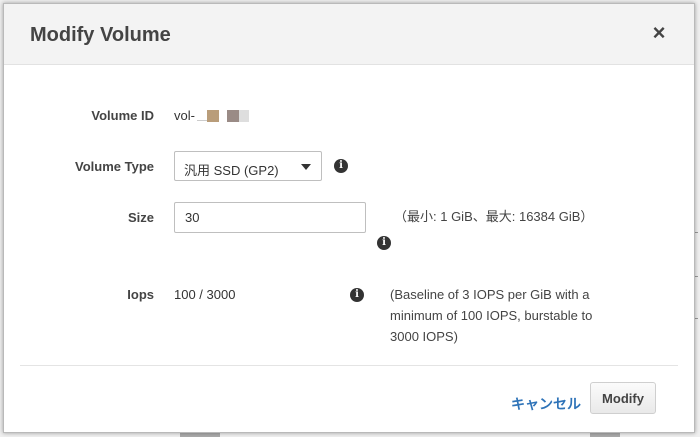  What do you see at coordinates (546, 404) in the screenshot?
I see `cancel-button: キャンセル` at bounding box center [546, 404].